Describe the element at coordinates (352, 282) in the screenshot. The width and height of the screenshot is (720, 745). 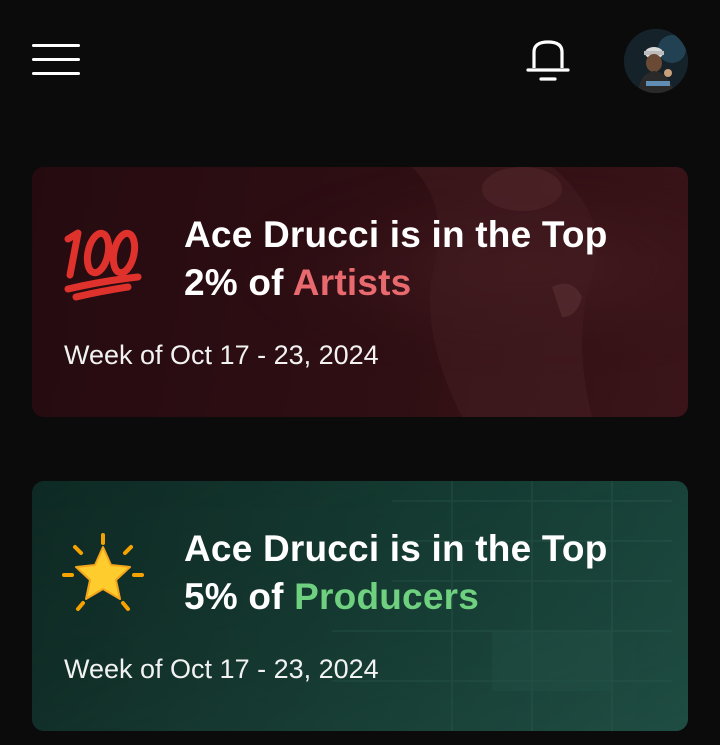
I see `ranking-category: Artists` at that location.